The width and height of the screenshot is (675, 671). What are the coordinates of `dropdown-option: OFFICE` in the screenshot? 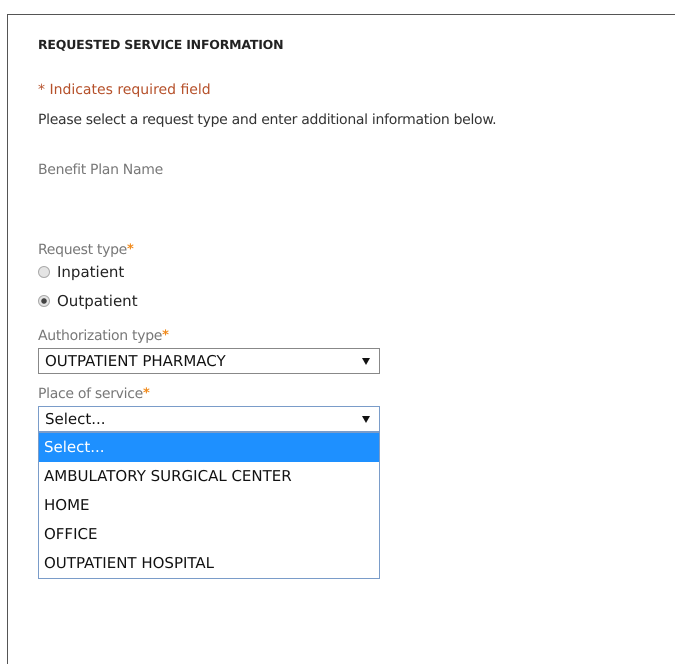 It's located at (209, 534).